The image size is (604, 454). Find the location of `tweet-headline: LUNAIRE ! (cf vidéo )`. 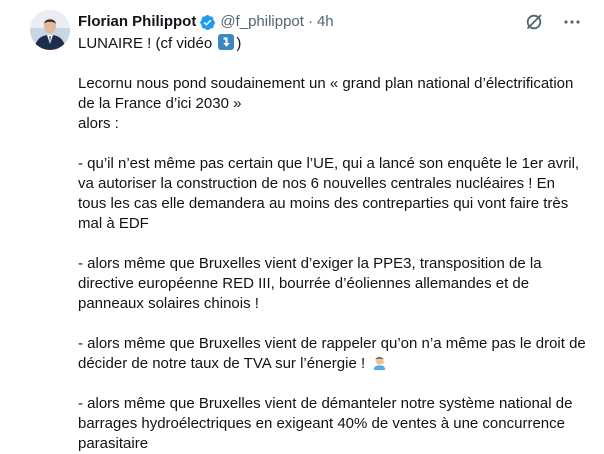

tweet-headline: LUNAIRE ! (cf vidéo ) is located at coordinates (328, 44).